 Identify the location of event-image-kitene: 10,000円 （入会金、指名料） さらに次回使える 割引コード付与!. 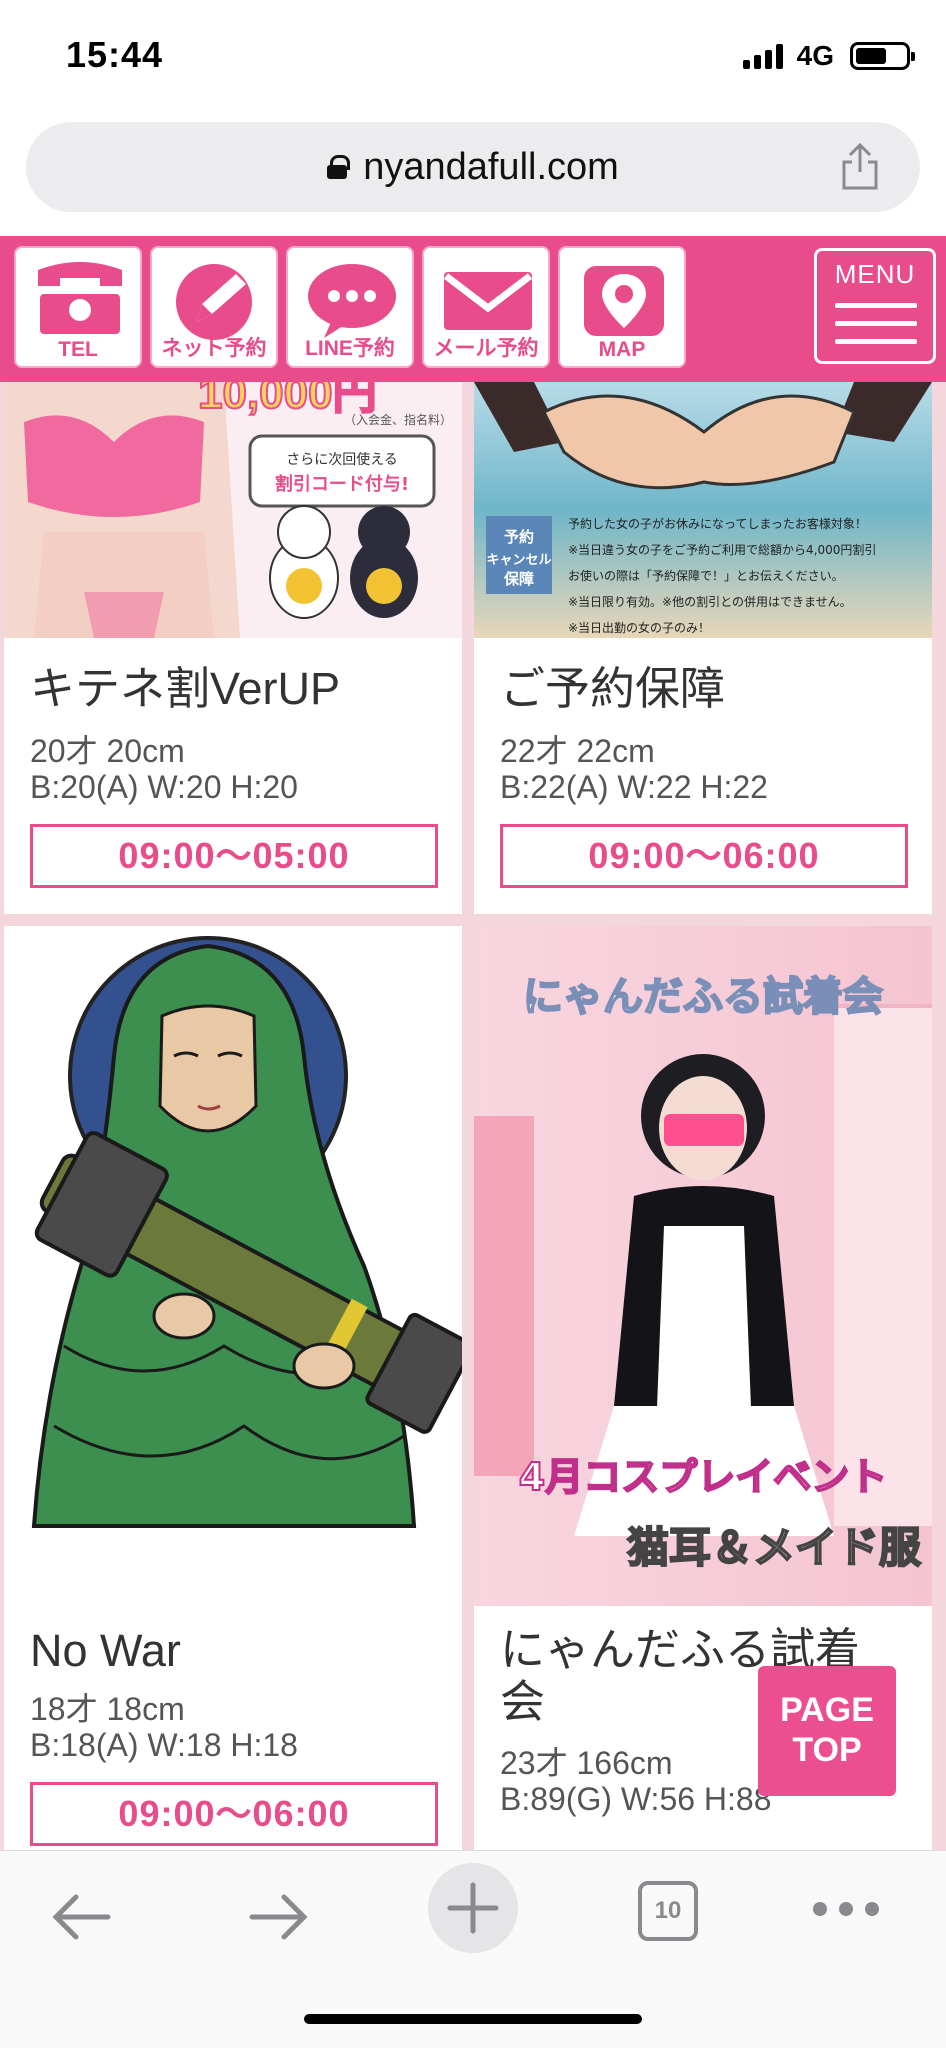
(233, 510).